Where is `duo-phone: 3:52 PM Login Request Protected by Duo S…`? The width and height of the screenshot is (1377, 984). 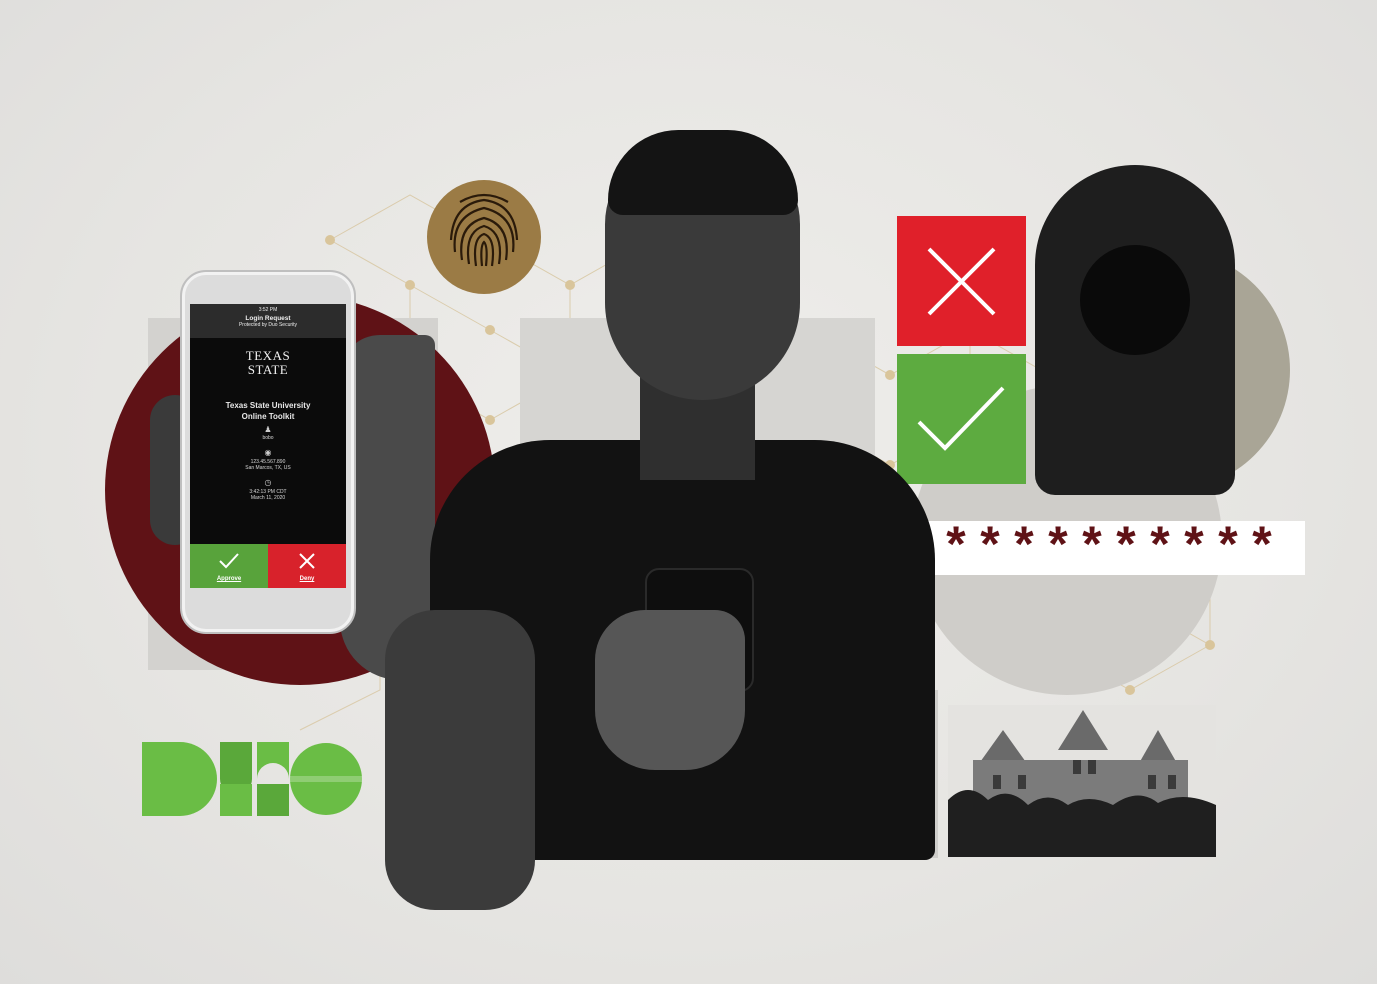 duo-phone: 3:52 PM Login Request Protected by Duo S… is located at coordinates (268, 452).